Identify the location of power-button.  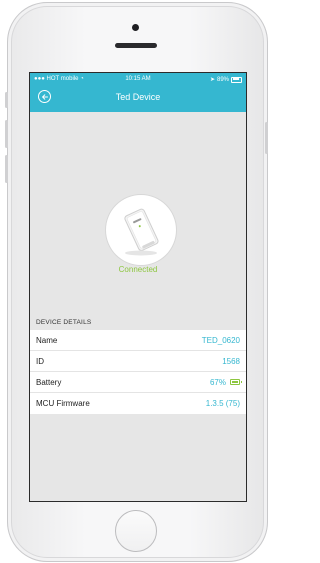
(266, 138).